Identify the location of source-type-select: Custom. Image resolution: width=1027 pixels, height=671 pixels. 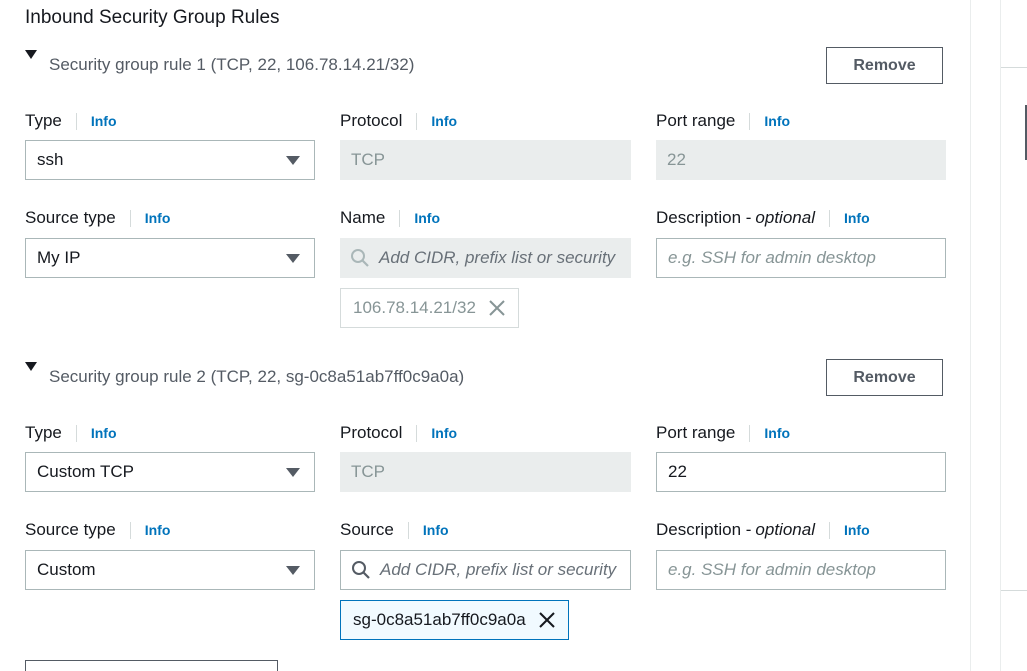
(170, 570).